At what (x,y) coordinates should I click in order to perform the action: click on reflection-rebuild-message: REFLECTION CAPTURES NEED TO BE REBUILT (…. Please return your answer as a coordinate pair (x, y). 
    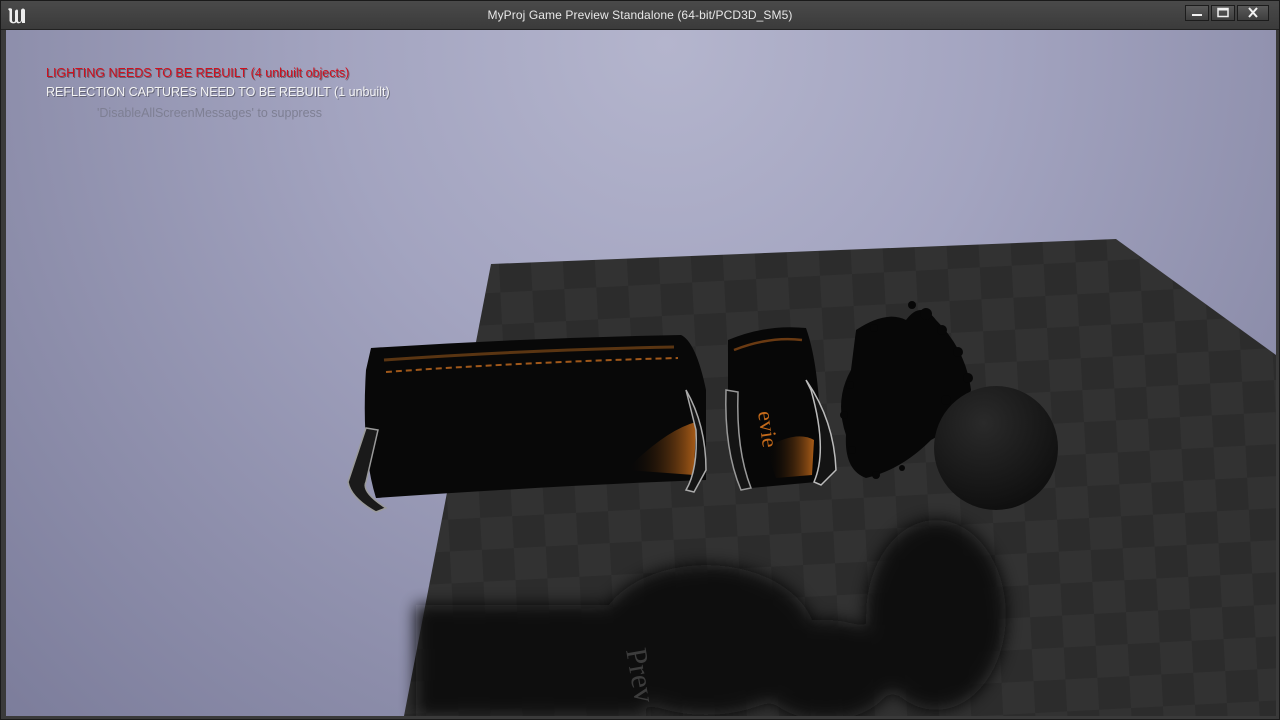
    Looking at the image, I should click on (218, 92).